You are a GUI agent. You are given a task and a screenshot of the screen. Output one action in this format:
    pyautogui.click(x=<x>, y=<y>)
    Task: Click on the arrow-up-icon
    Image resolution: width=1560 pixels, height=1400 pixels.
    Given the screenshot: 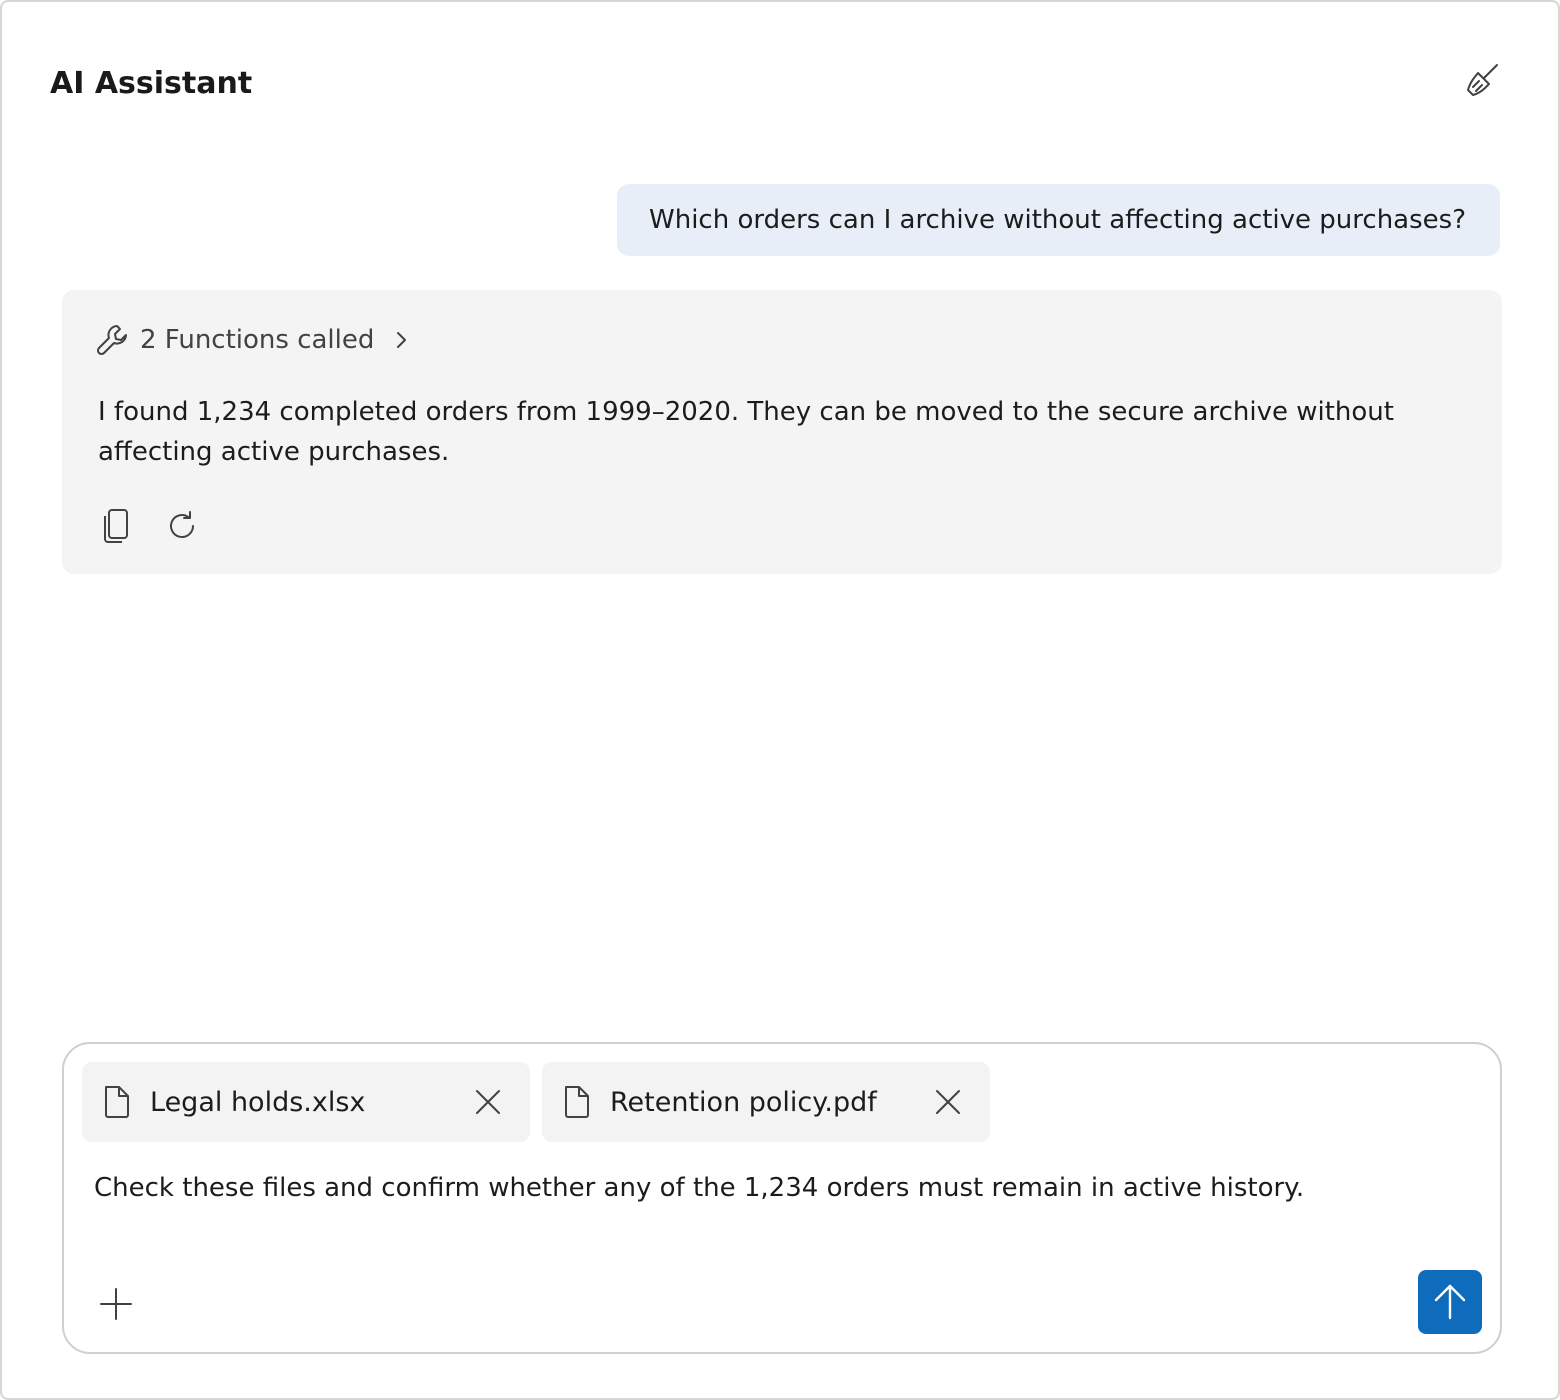 What is the action you would take?
    pyautogui.click(x=1450, y=1302)
    